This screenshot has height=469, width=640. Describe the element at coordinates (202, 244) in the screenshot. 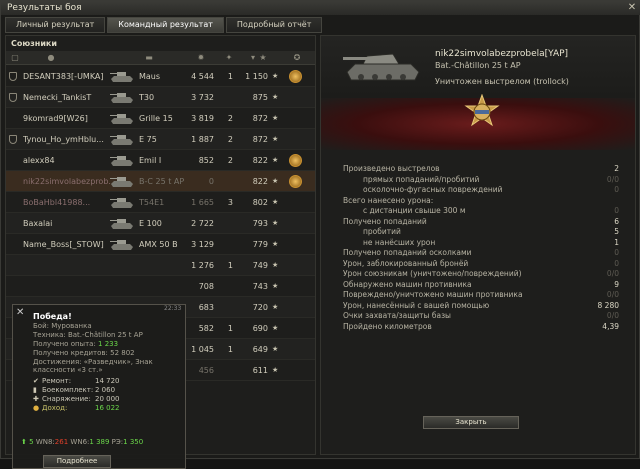

I see `damage-value: 3 129` at that location.